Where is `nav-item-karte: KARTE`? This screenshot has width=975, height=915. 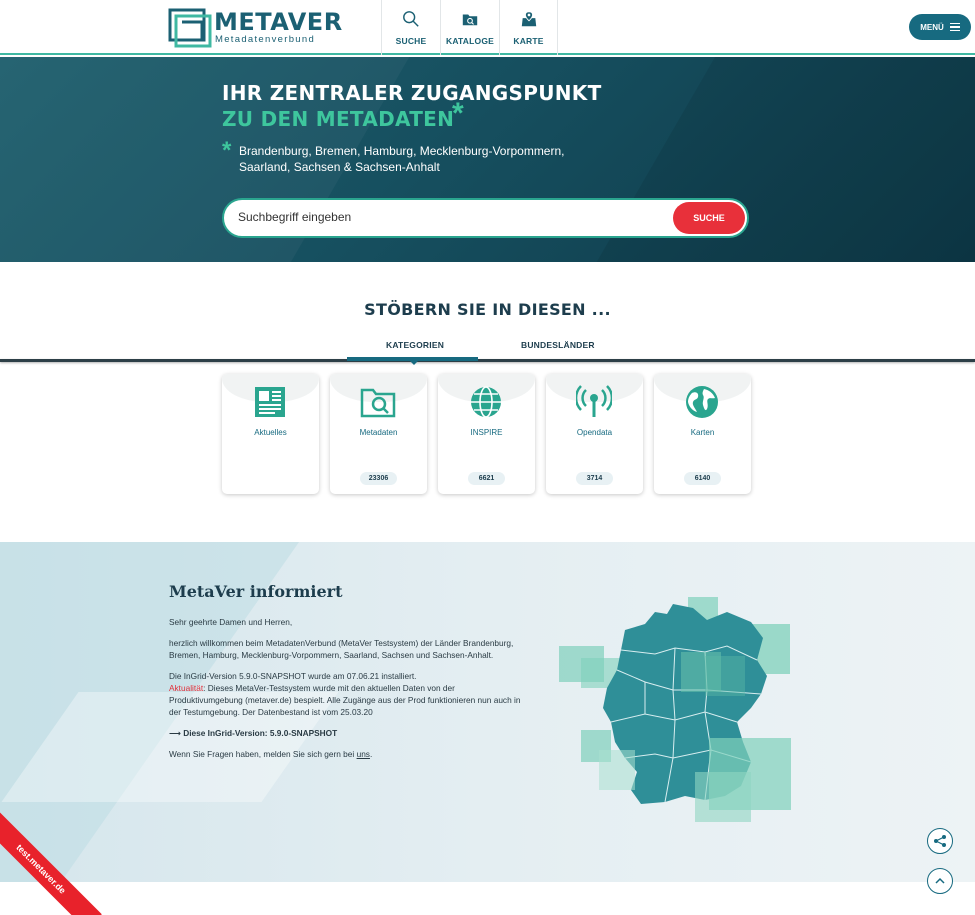
nav-item-karte: KARTE is located at coordinates (528, 27).